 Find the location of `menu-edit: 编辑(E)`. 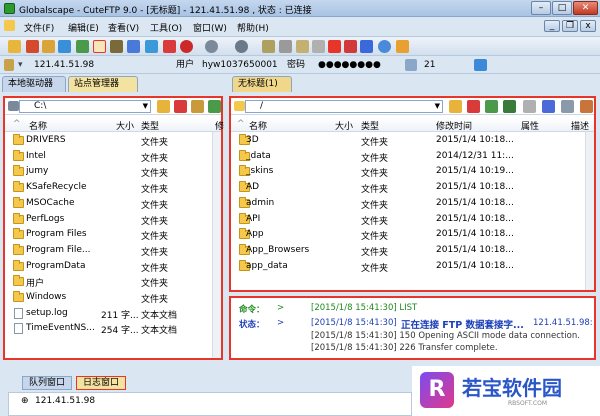

menu-edit: 编辑(E) is located at coordinates (83, 27).